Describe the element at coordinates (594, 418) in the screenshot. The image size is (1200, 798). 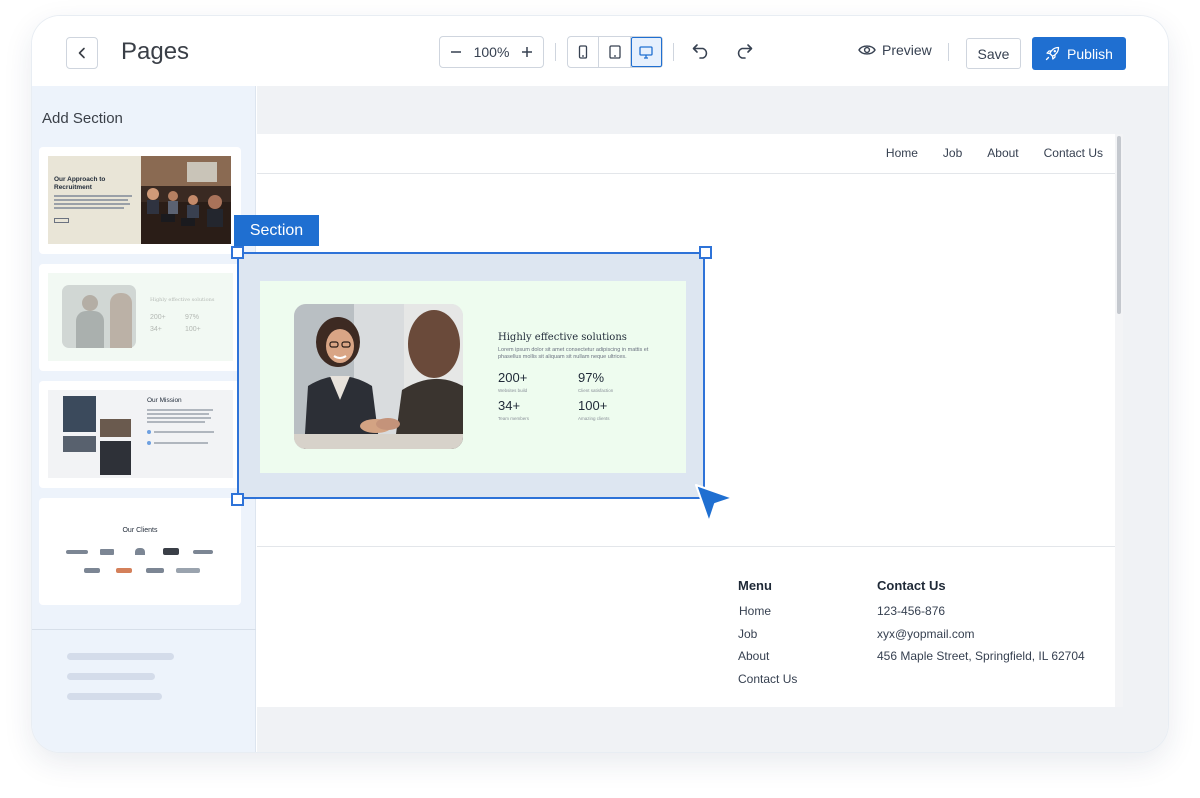
I see `stat-label: Amazing clients` at that location.